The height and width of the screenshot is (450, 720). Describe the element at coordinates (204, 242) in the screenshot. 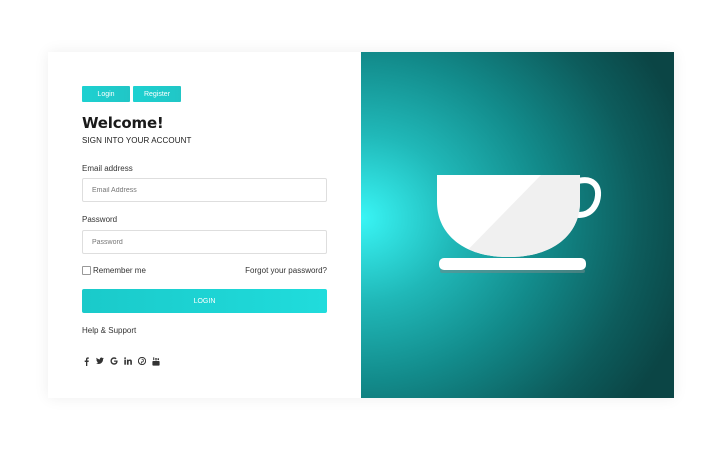

I see `password-field` at that location.